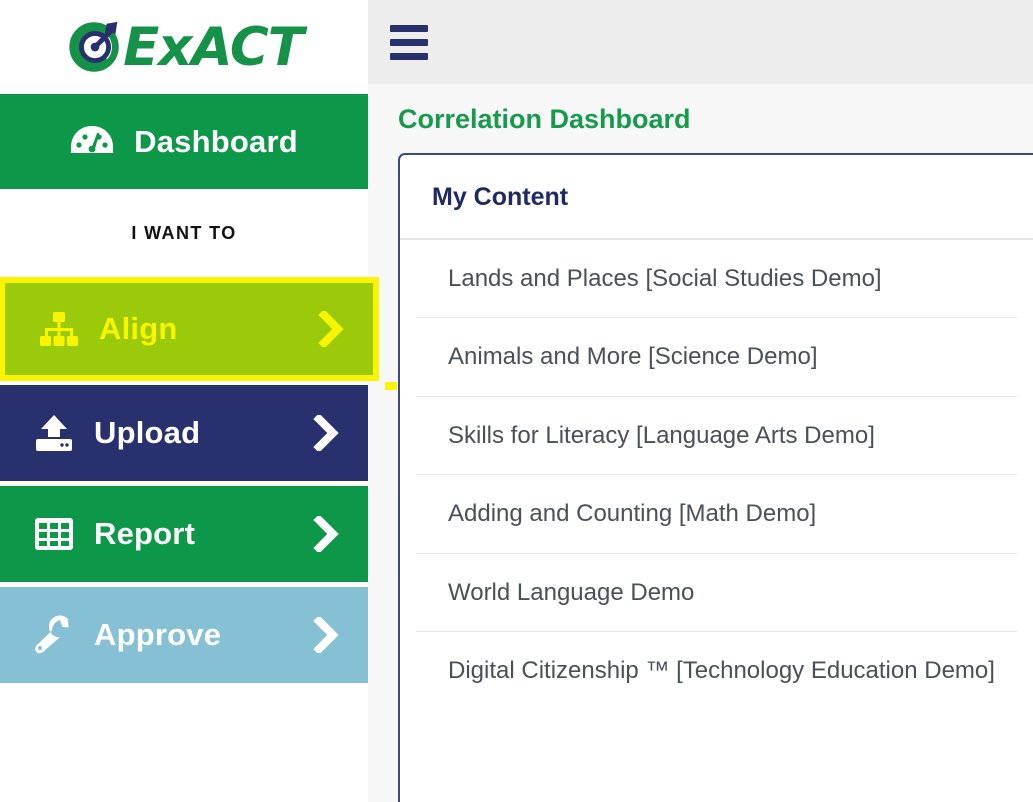 This screenshot has width=1033, height=802. I want to click on sidebar-item-report: Report, so click(184, 534).